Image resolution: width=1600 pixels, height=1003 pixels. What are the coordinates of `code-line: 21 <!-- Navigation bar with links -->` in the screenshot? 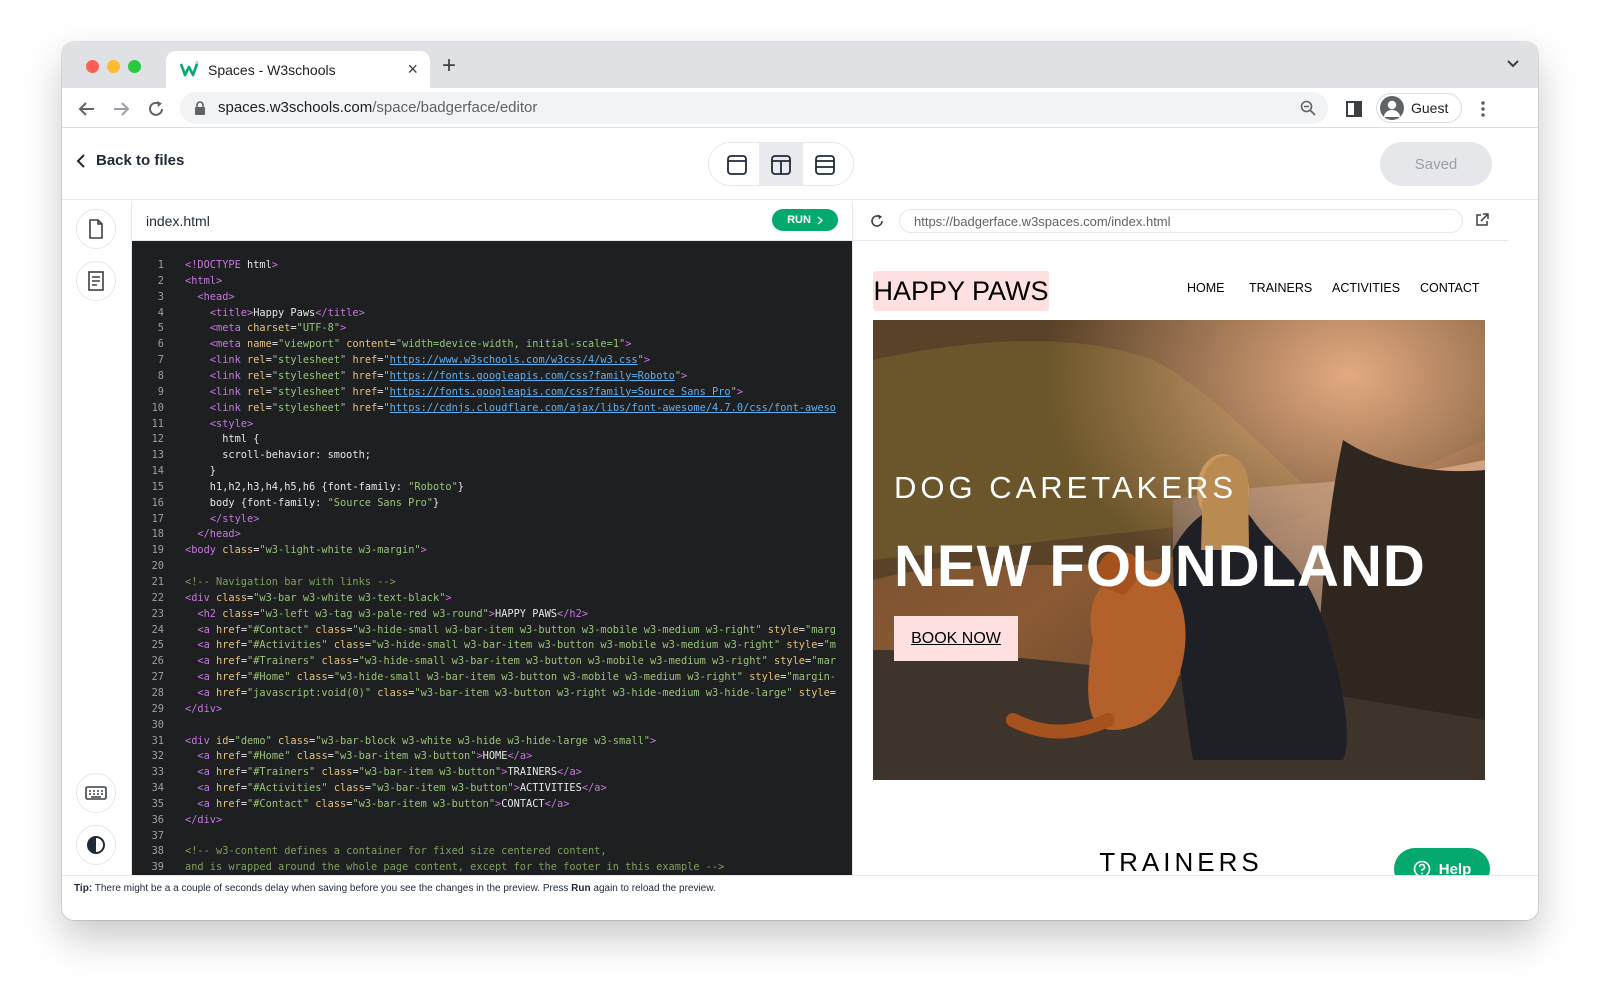 It's located at (492, 584).